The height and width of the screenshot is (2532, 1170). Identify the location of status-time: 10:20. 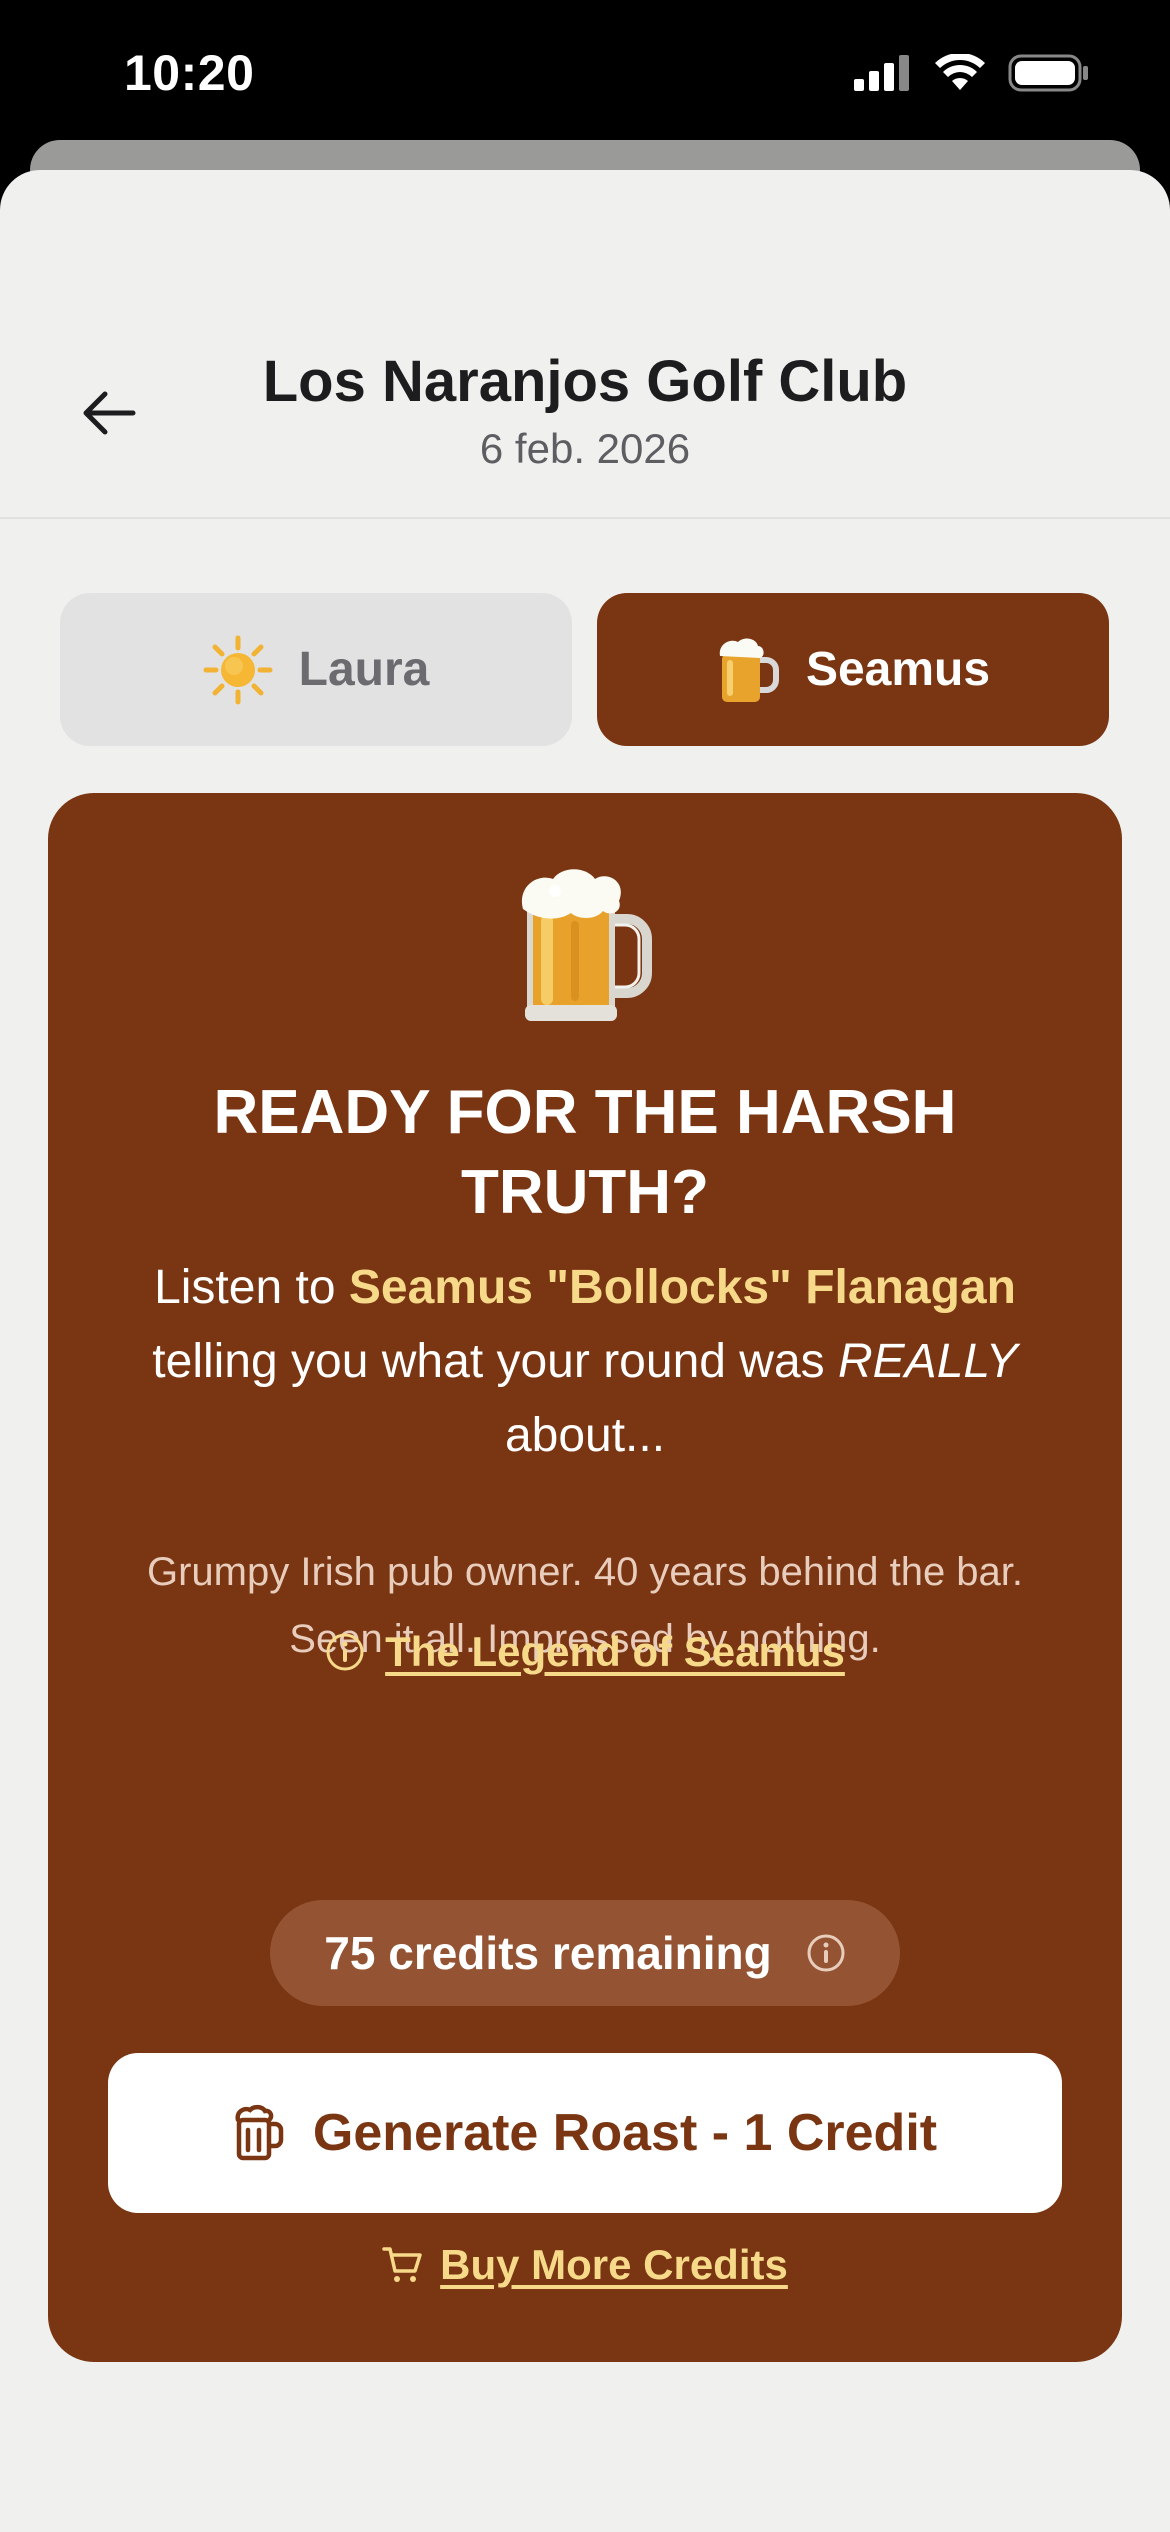
(189, 73).